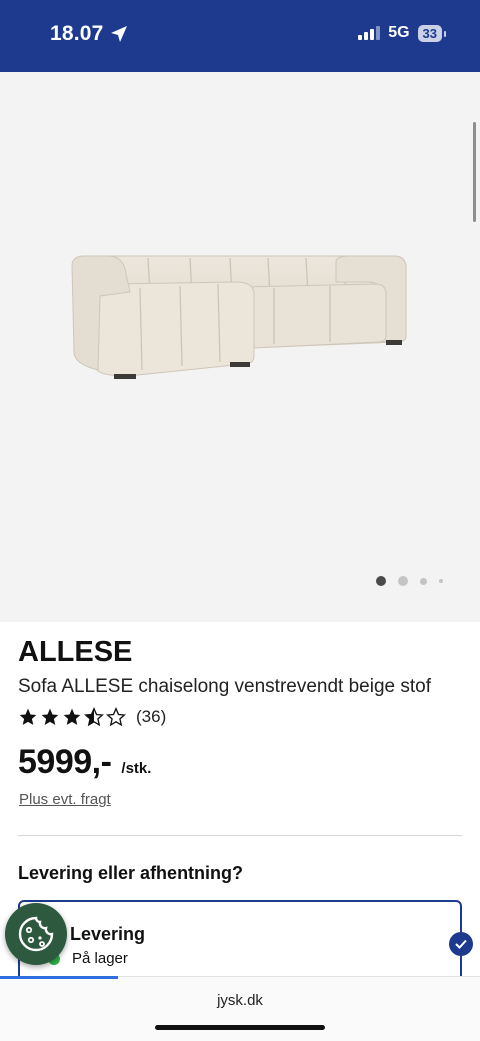  I want to click on status-indicators: 5G 33, so click(402, 33).